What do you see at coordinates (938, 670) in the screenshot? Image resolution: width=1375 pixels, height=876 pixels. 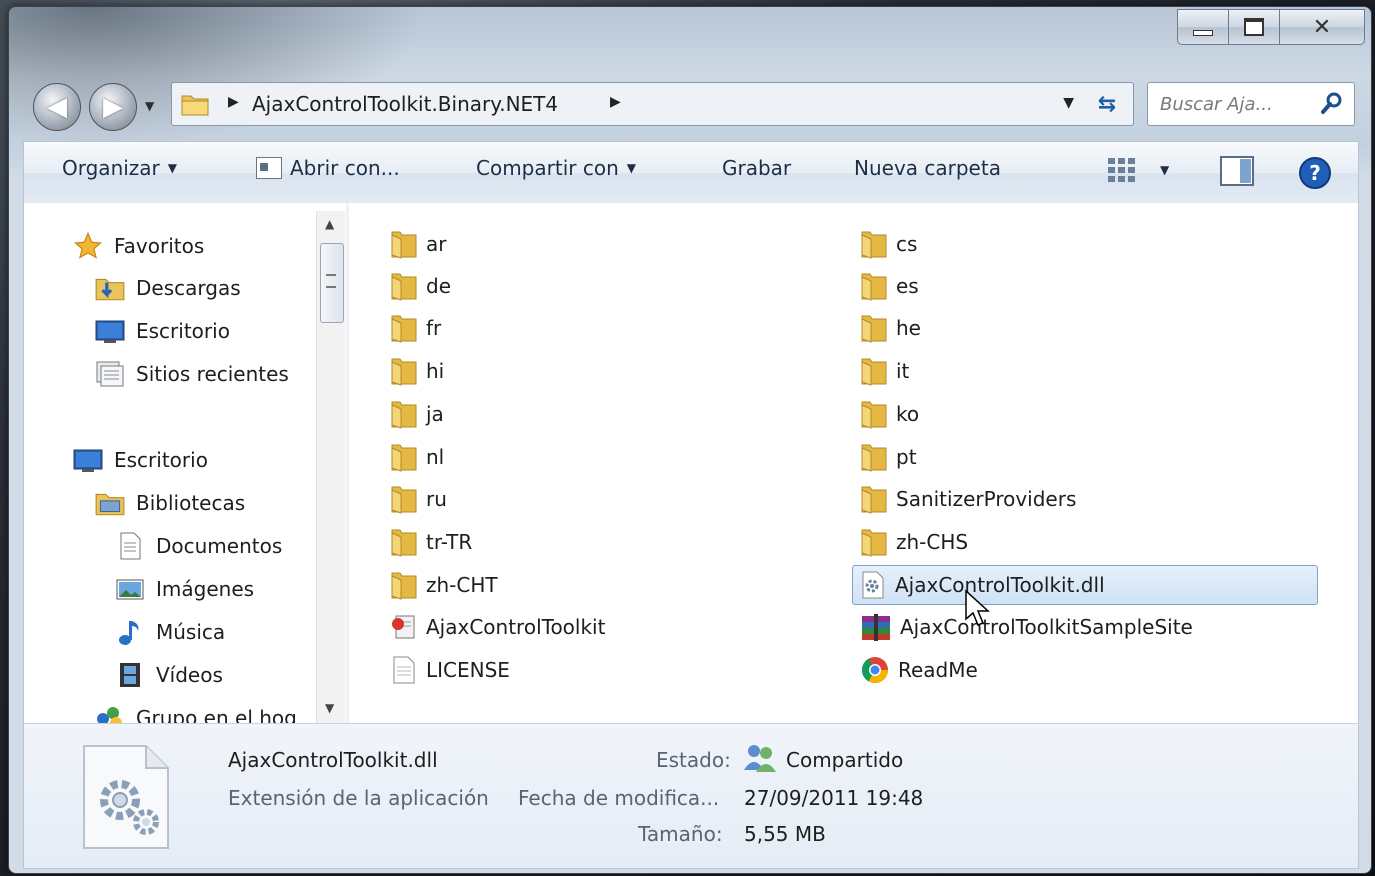 I see `file-name: ReadMe` at bounding box center [938, 670].